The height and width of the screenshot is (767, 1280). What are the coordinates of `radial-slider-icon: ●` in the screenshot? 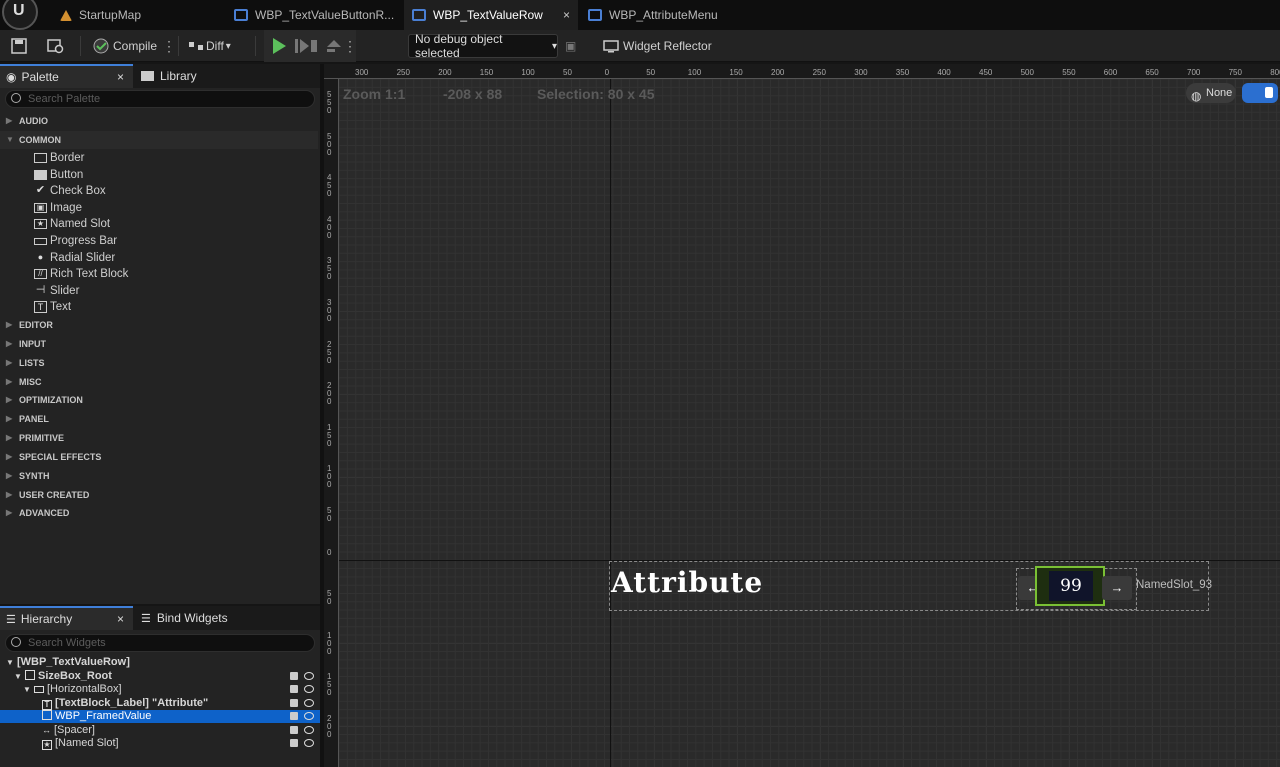 It's located at (40, 257).